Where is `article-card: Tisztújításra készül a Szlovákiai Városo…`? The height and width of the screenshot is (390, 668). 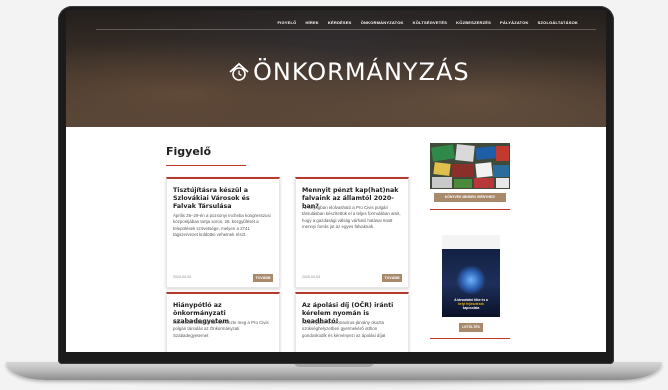
article-card: Tisztújításra készül a Szlovákiai Városo… is located at coordinates (223, 232).